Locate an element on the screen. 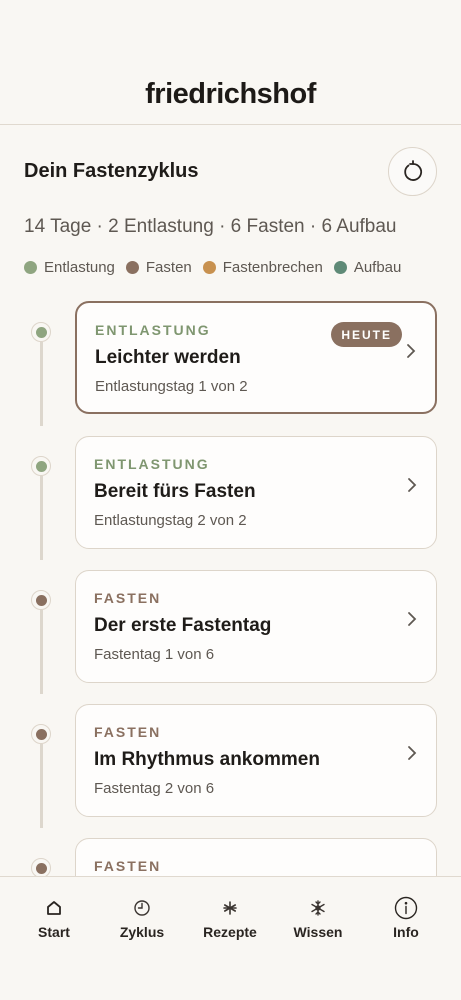 This screenshot has height=1000, width=461. card-title: Bereit fürs Fasten is located at coordinates (175, 491).